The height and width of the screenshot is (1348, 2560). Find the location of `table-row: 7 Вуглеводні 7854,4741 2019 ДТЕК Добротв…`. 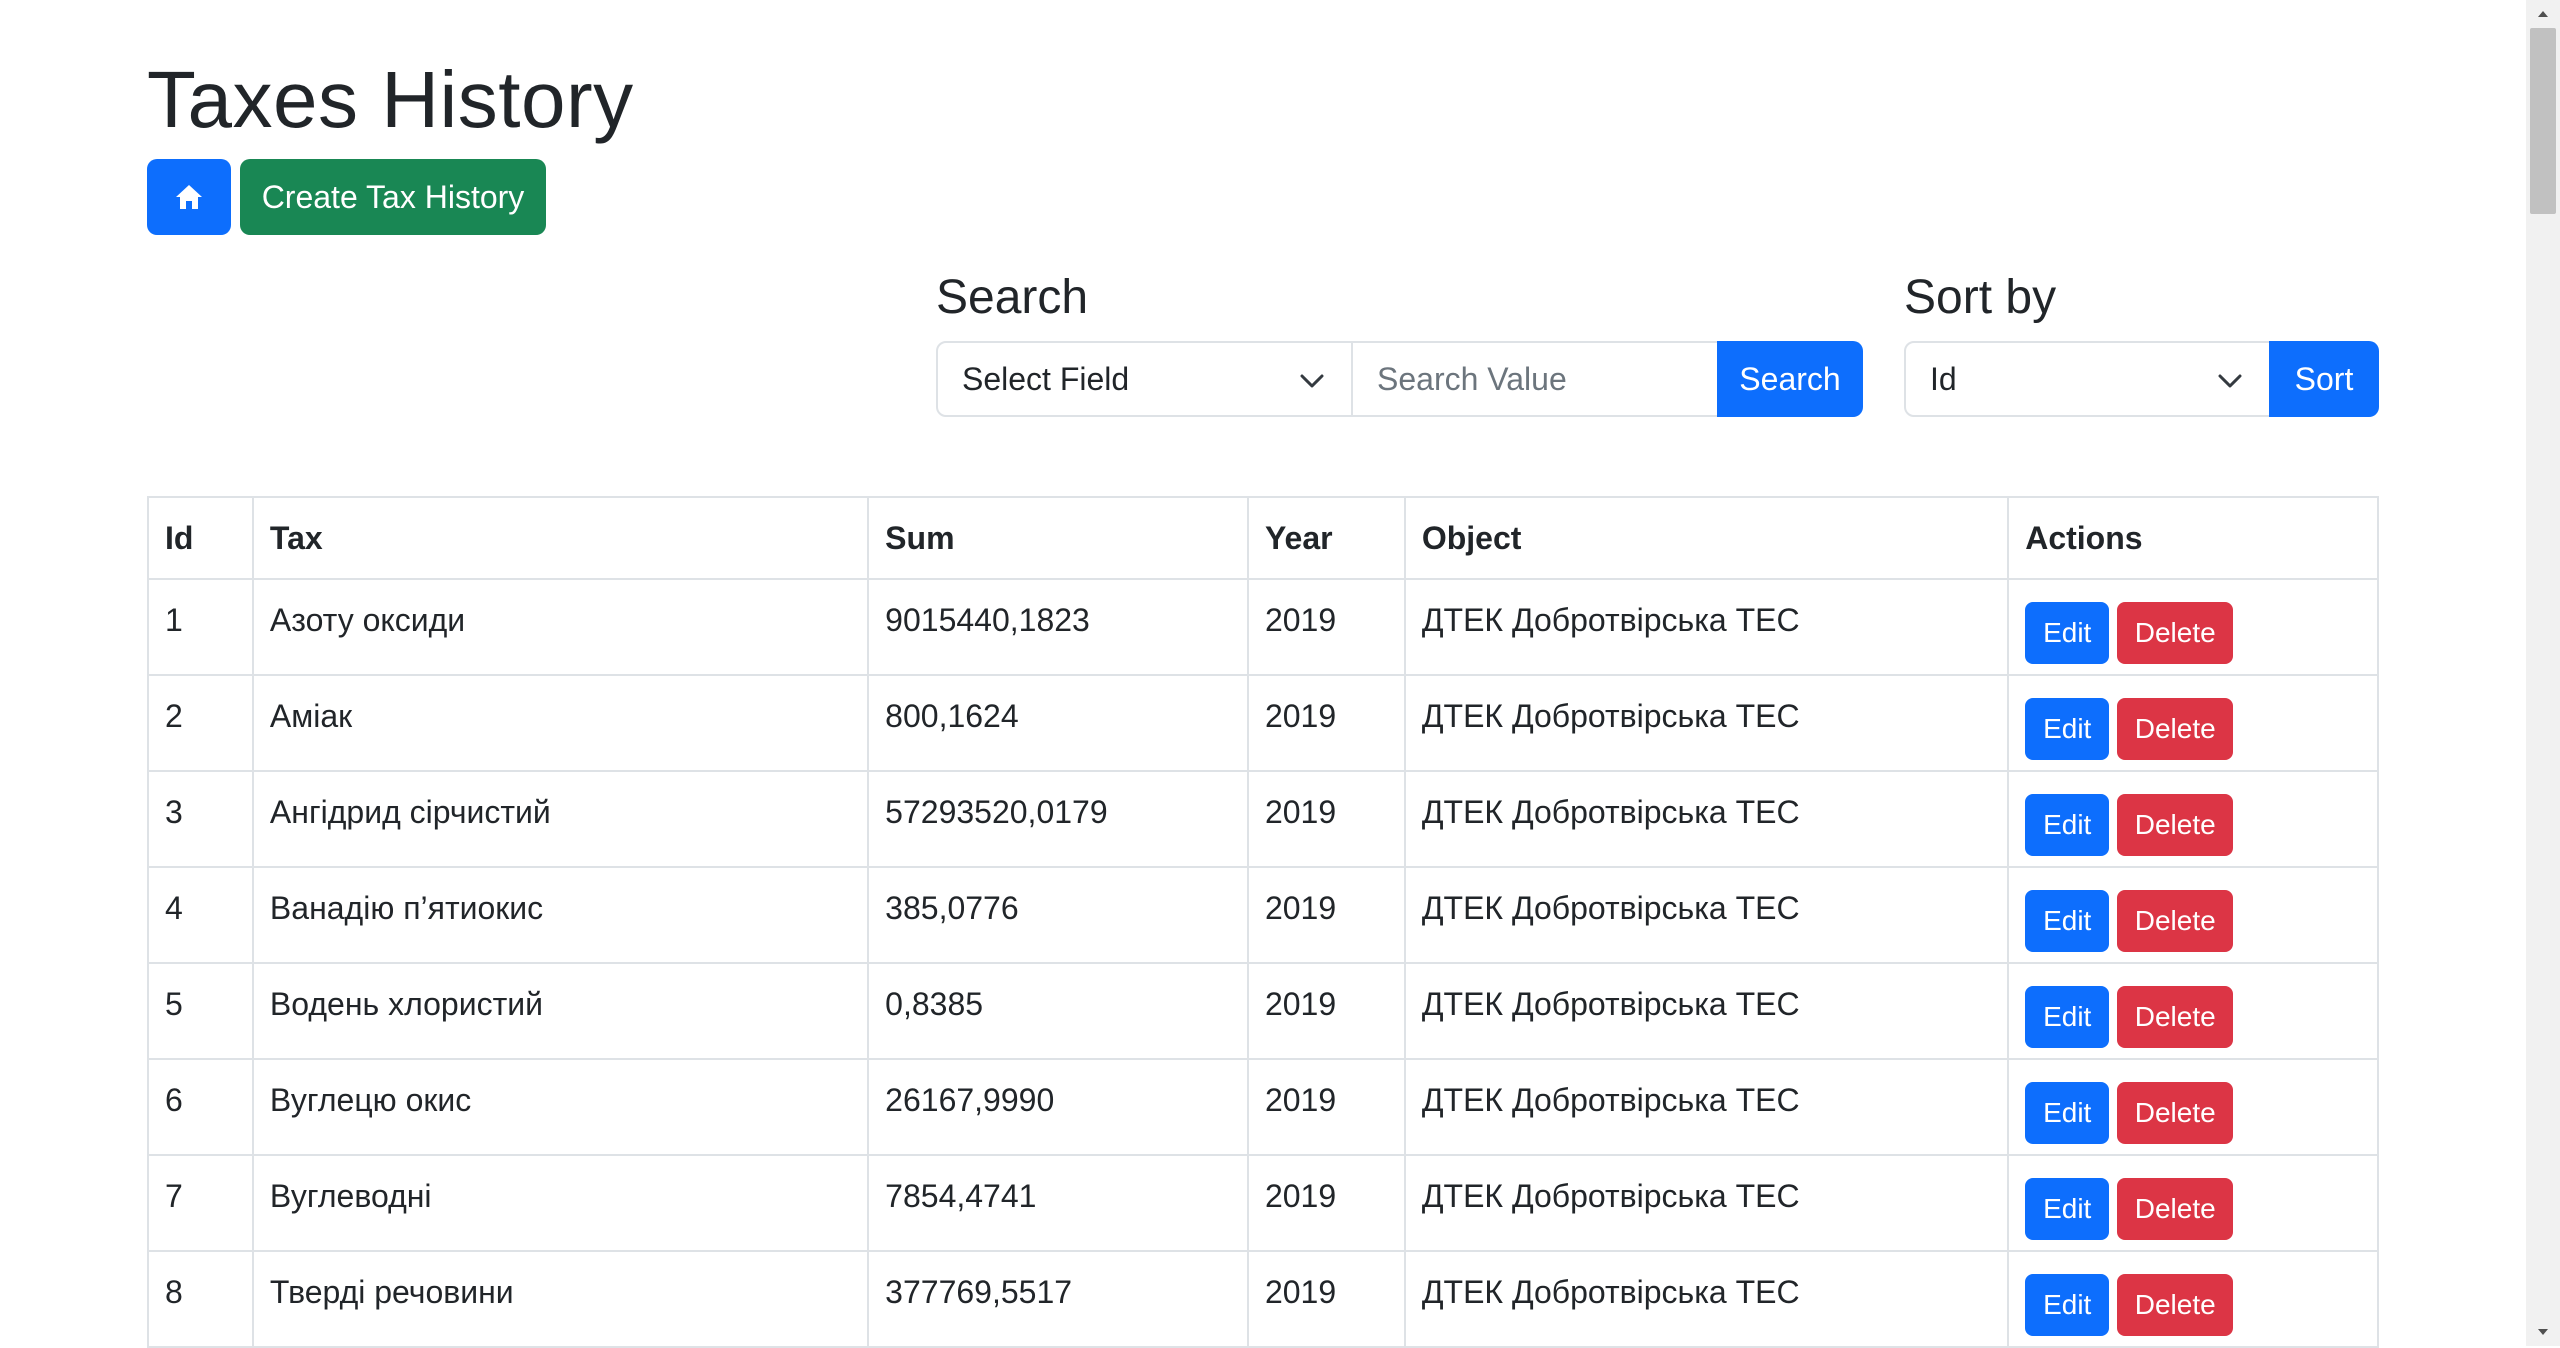

table-row: 7 Вуглеводні 7854,4741 2019 ДТЕК Добротв… is located at coordinates (1263, 1203).